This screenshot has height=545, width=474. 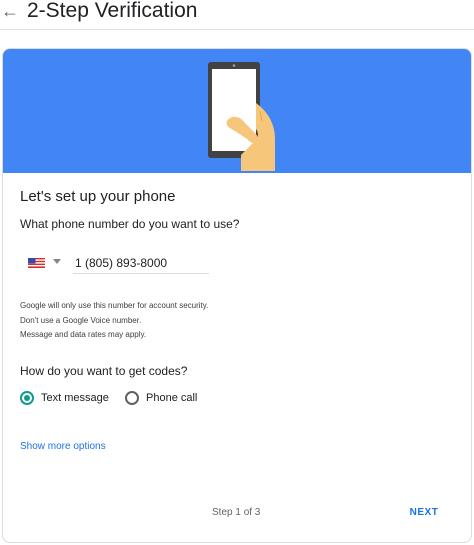 What do you see at coordinates (75, 398) in the screenshot?
I see `radio-label: Text message` at bounding box center [75, 398].